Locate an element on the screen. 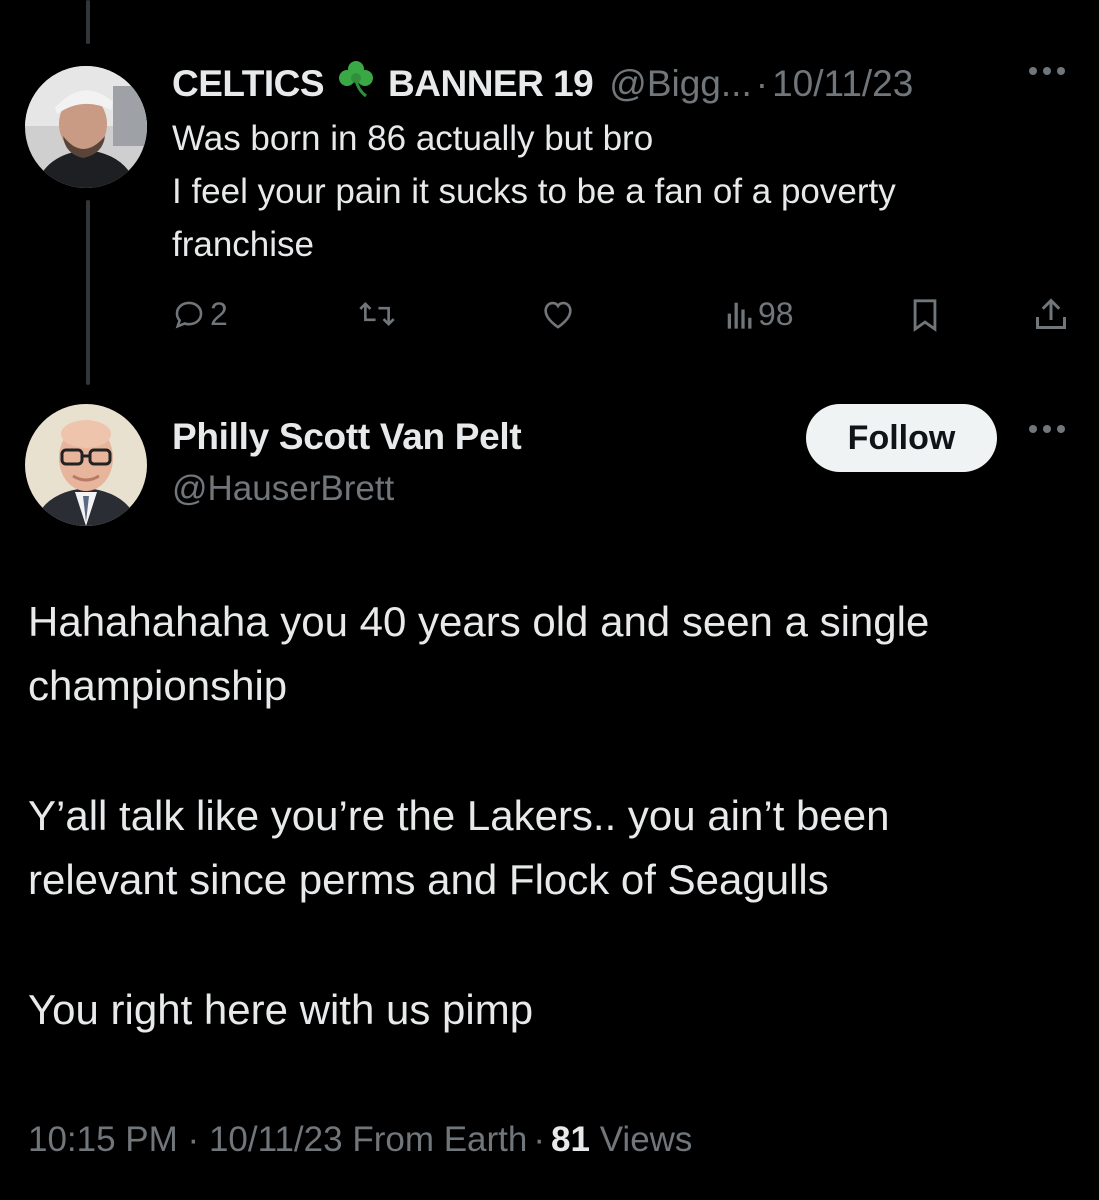 The image size is (1099, 1200). thread-connector is located at coordinates (88, 292).